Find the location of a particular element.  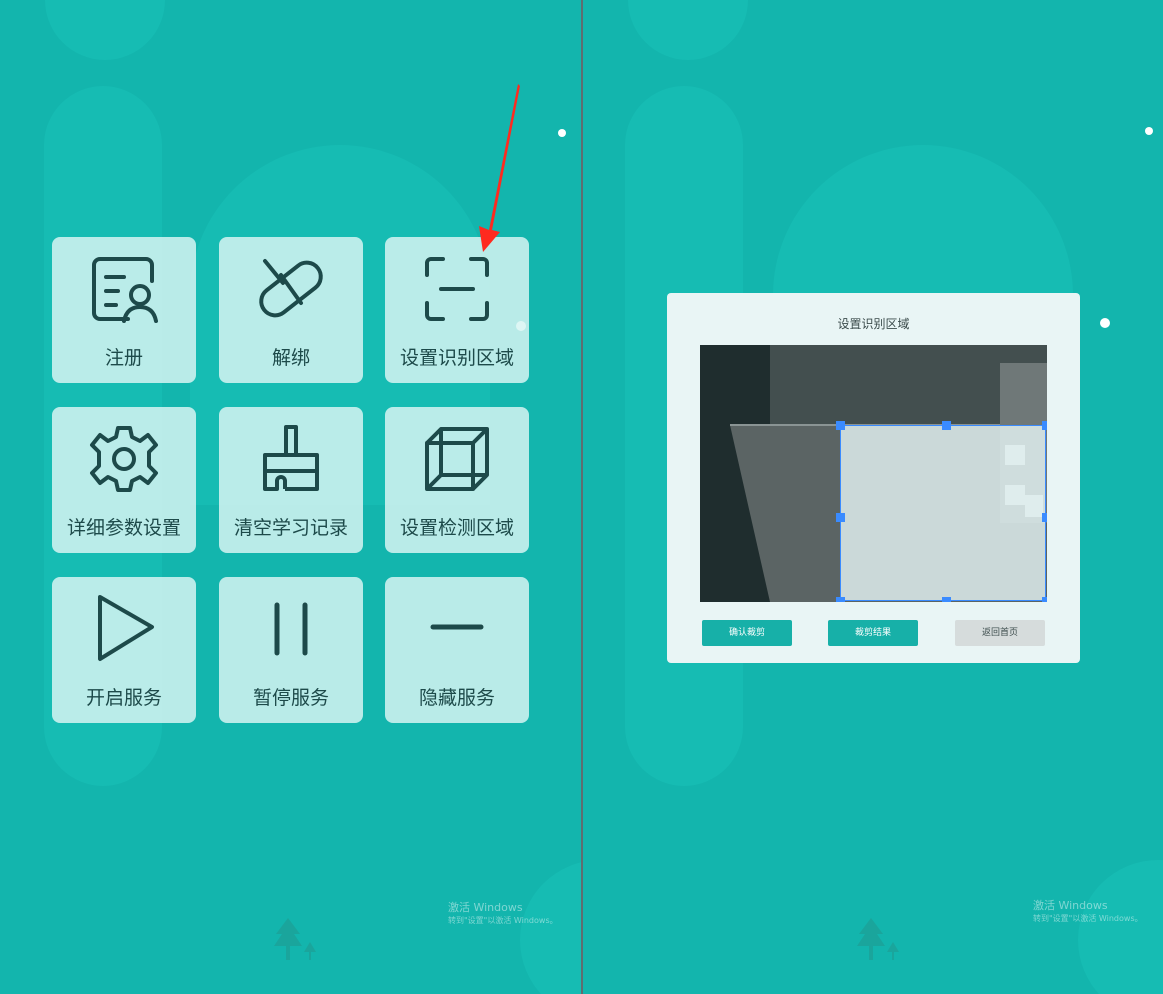

crop-dialog: 设置识别区域 确认裁剪 裁剪结果 返回首页 is located at coordinates (873, 478).